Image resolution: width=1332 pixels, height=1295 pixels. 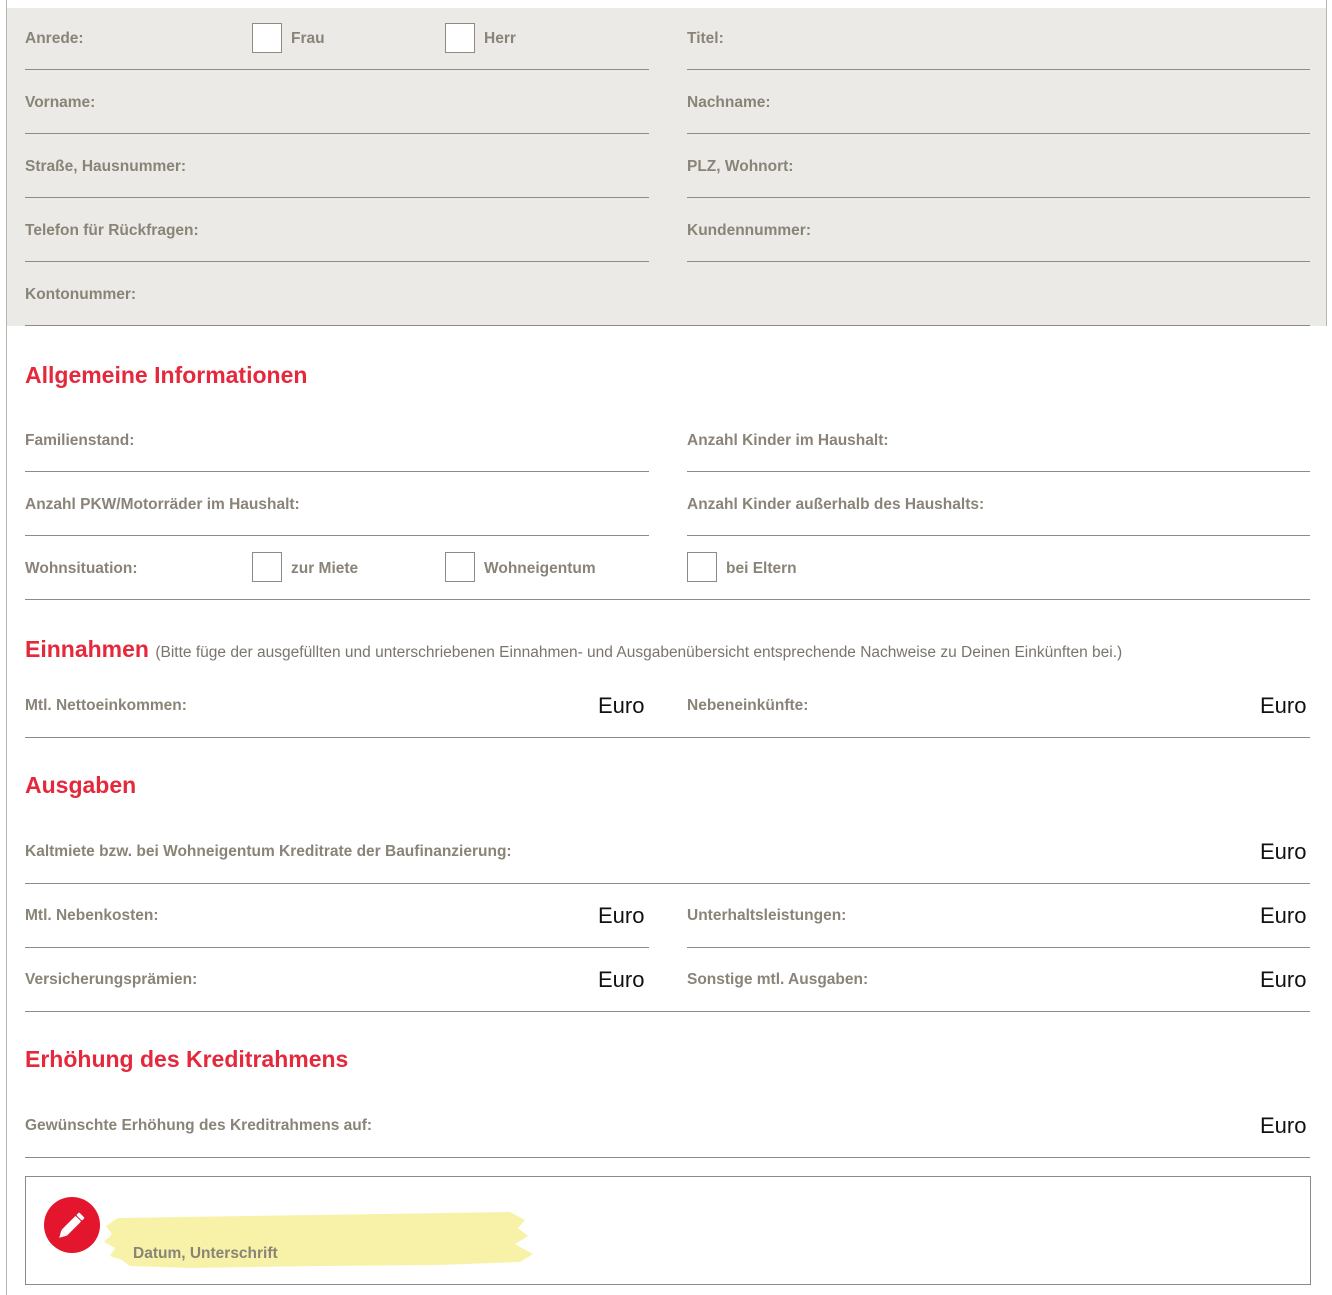 I want to click on telefon-field-line, so click(x=337, y=261).